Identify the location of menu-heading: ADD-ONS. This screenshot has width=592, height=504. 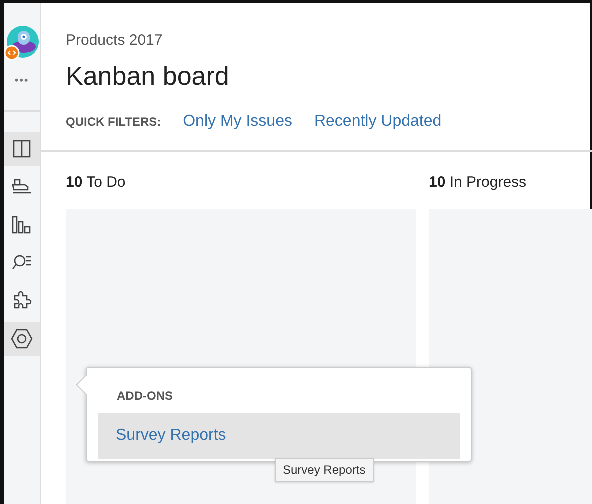
(145, 396).